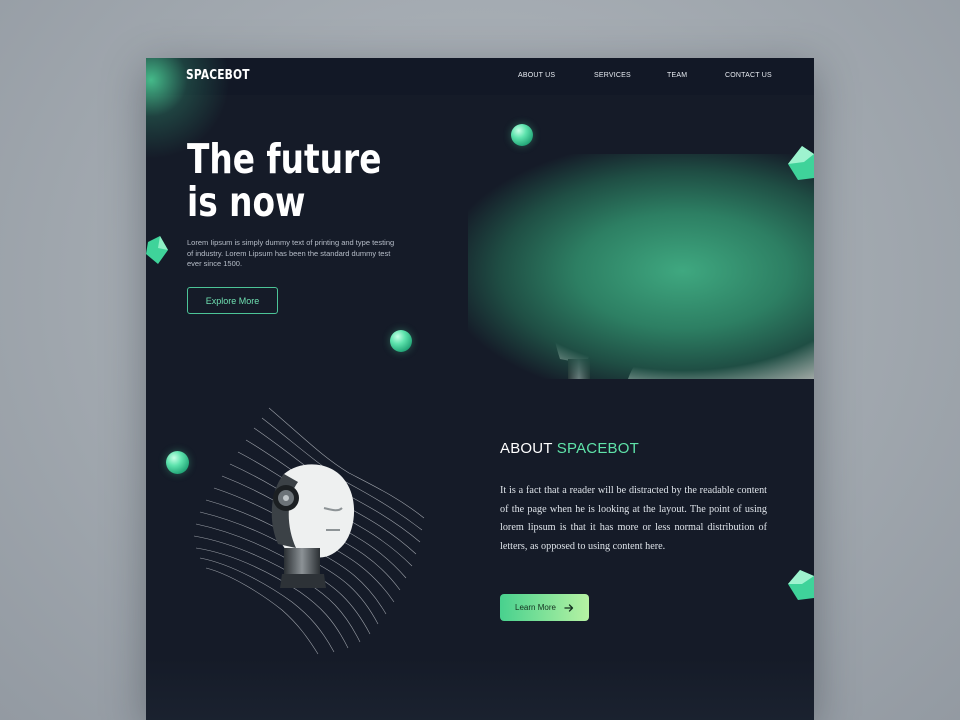  I want to click on learn-more-label: Learn More, so click(535, 607).